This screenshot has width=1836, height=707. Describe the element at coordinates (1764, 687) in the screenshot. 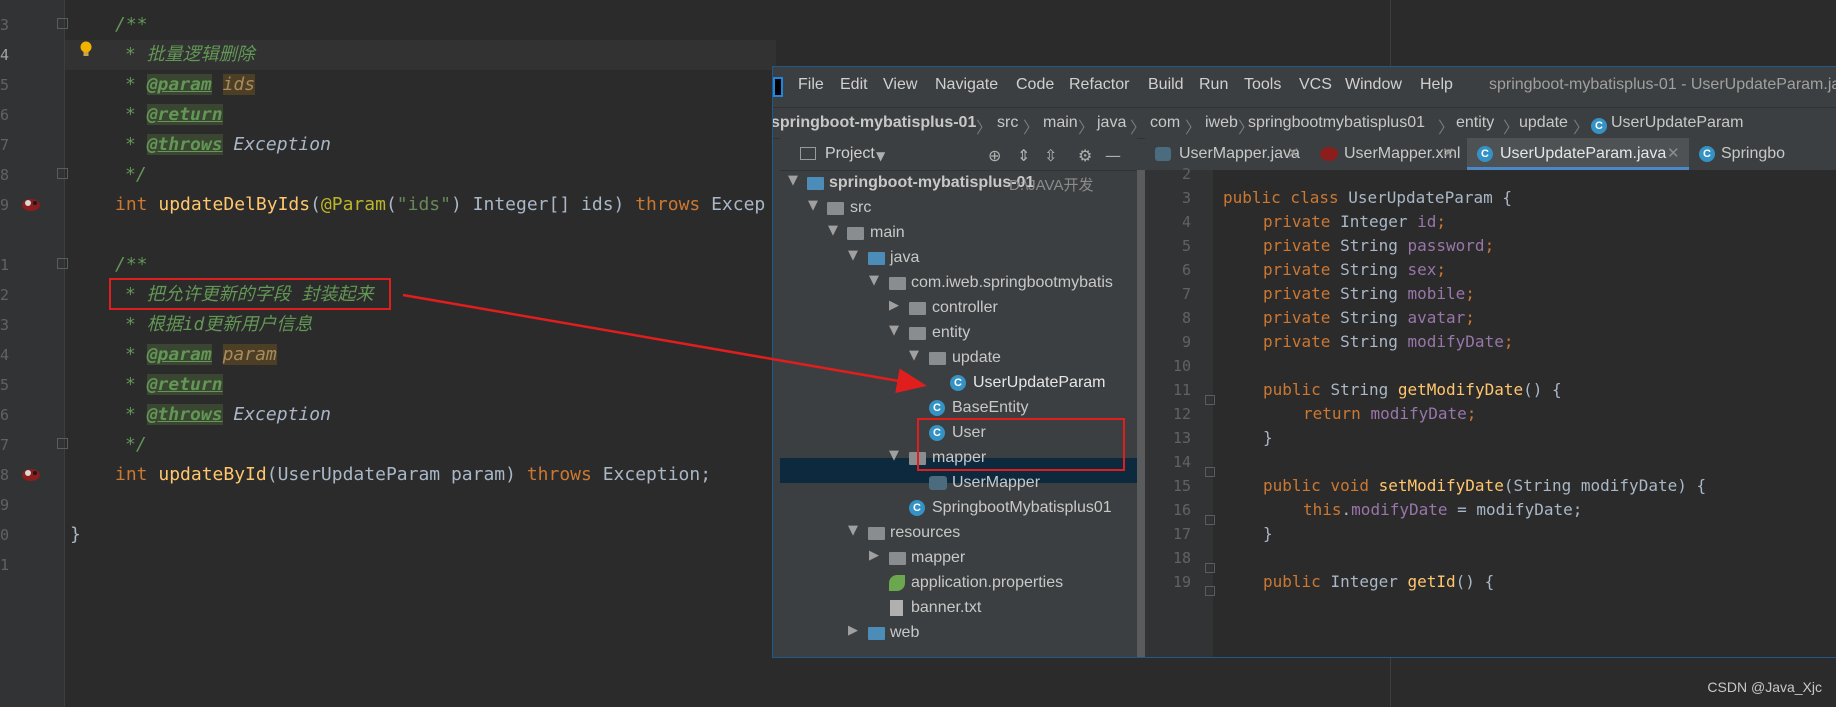

I see `watermark: CSDN @Java_Xjc` at that location.